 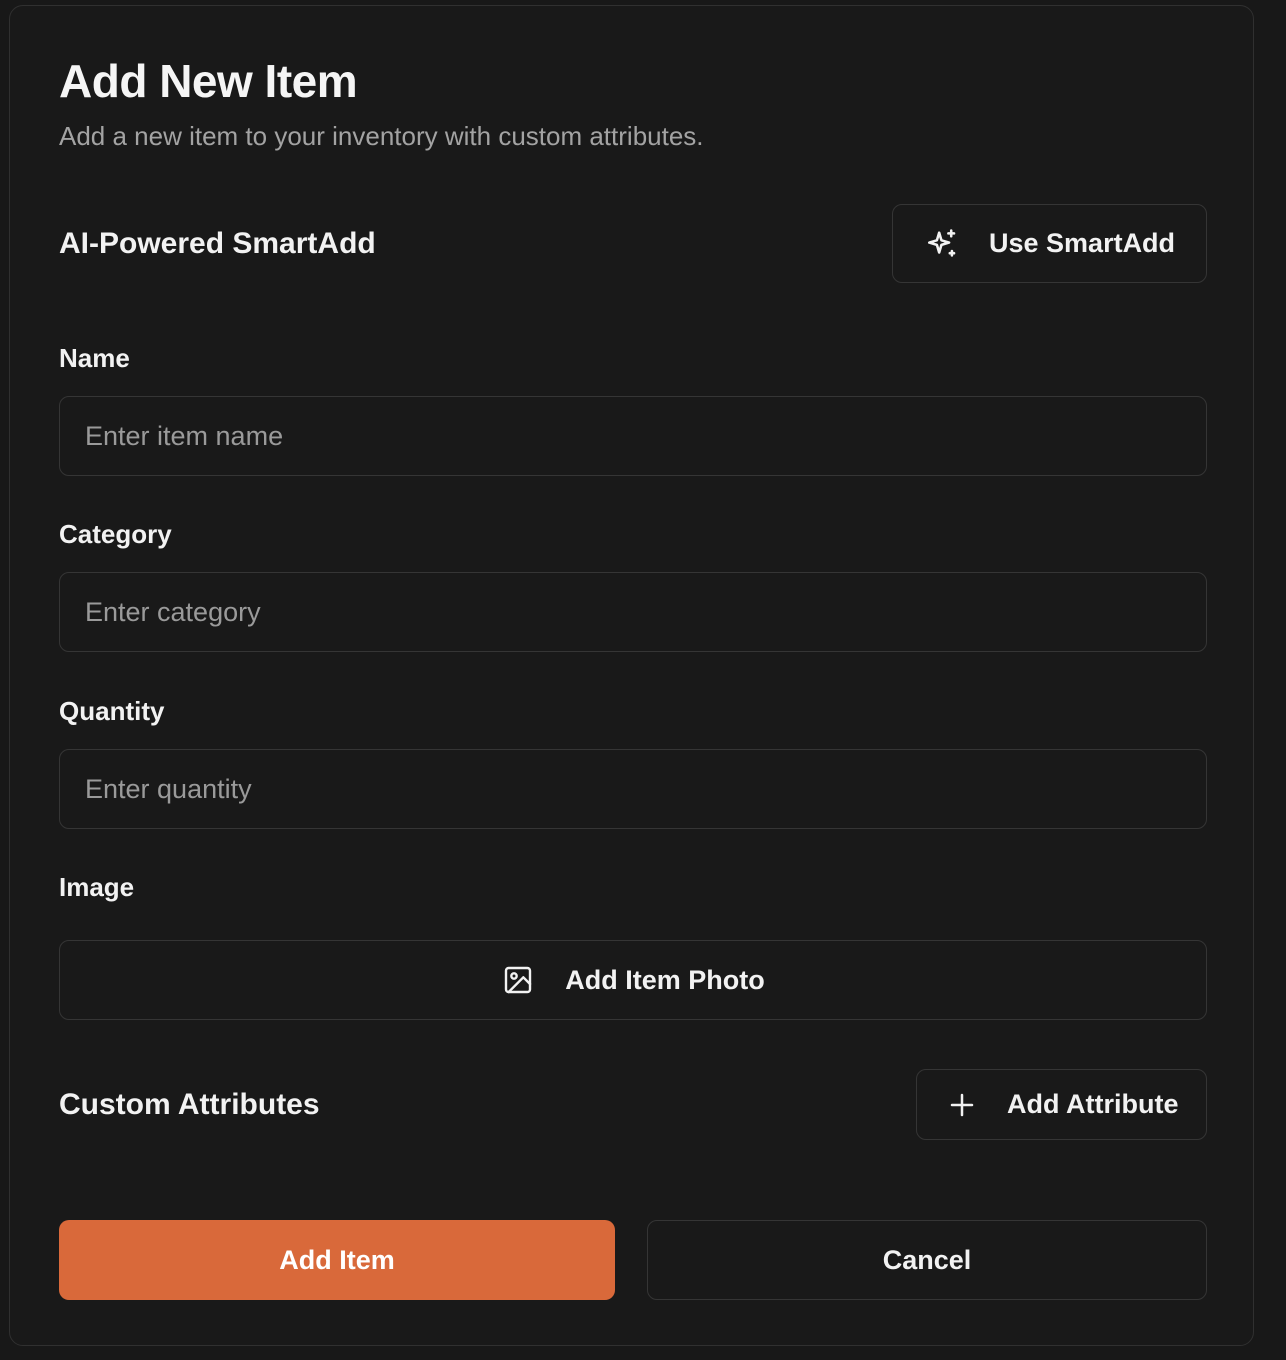 I want to click on dialog-title: Add New Item, so click(x=208, y=81).